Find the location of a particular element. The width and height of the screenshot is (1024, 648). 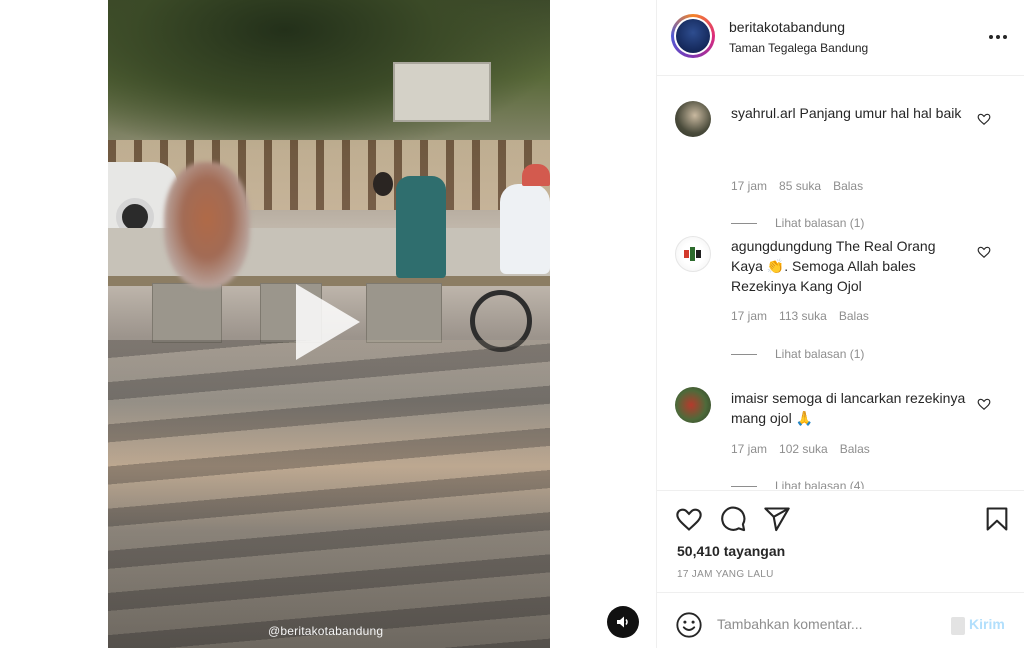

comment-icon is located at coordinates (733, 519).